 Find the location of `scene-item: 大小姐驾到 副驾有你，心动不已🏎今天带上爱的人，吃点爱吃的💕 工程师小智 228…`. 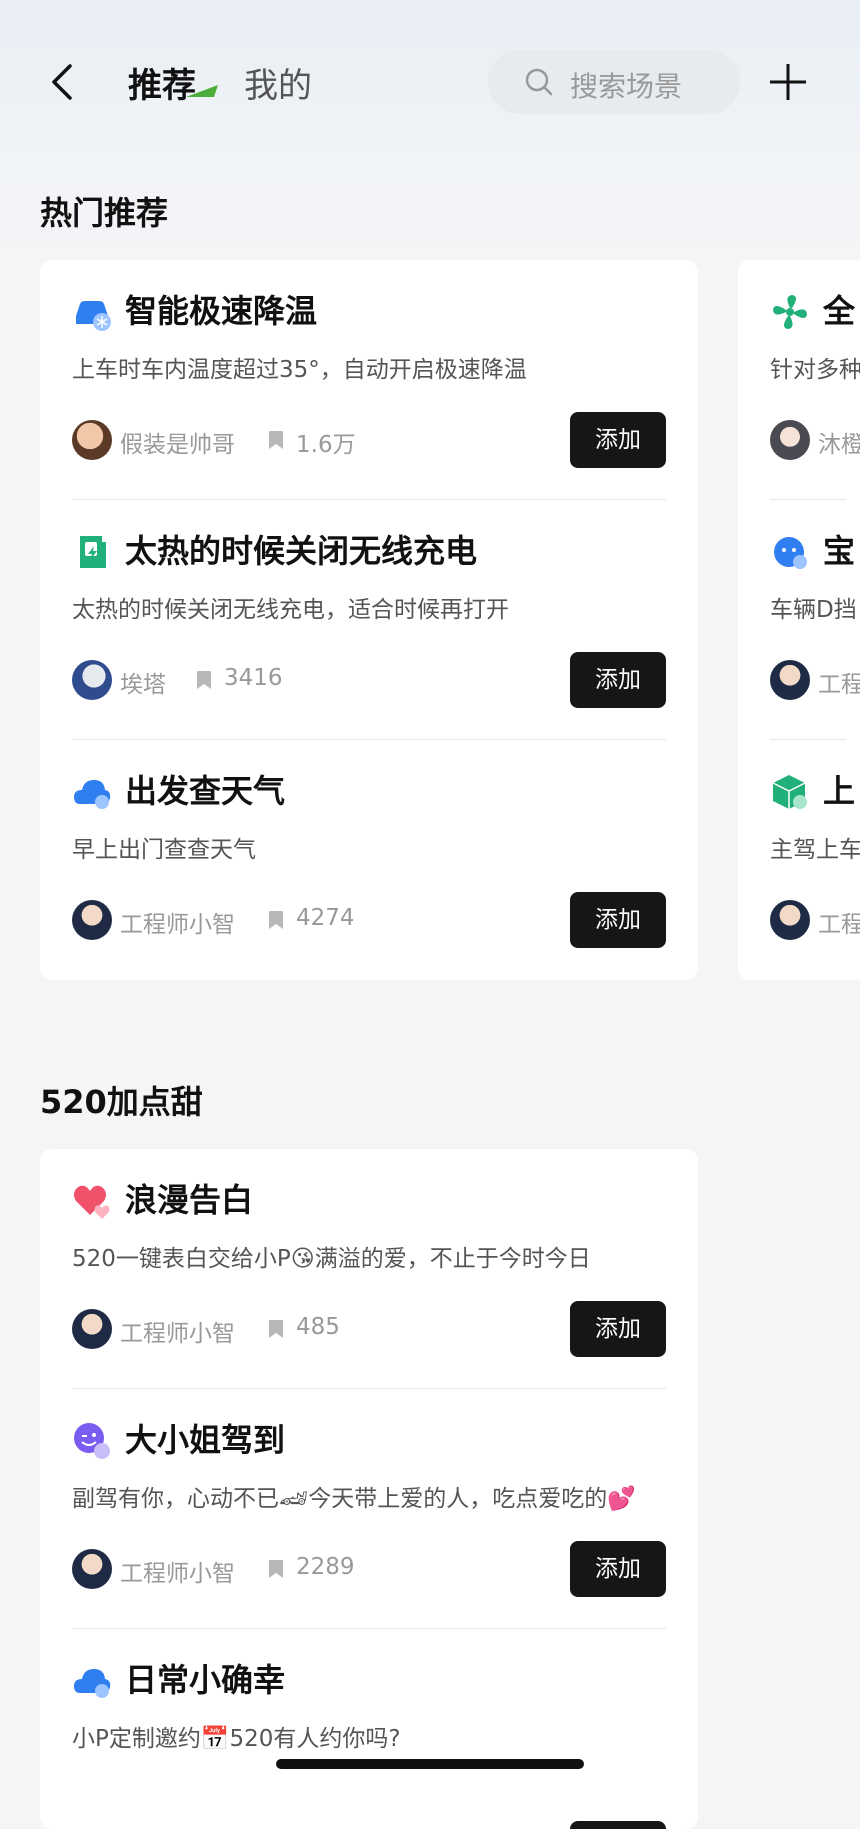

scene-item: 大小姐驾到 副驾有你，心动不已🏎今天带上爱的人，吃点爱吃的💕 工程师小智 228… is located at coordinates (369, 1509).